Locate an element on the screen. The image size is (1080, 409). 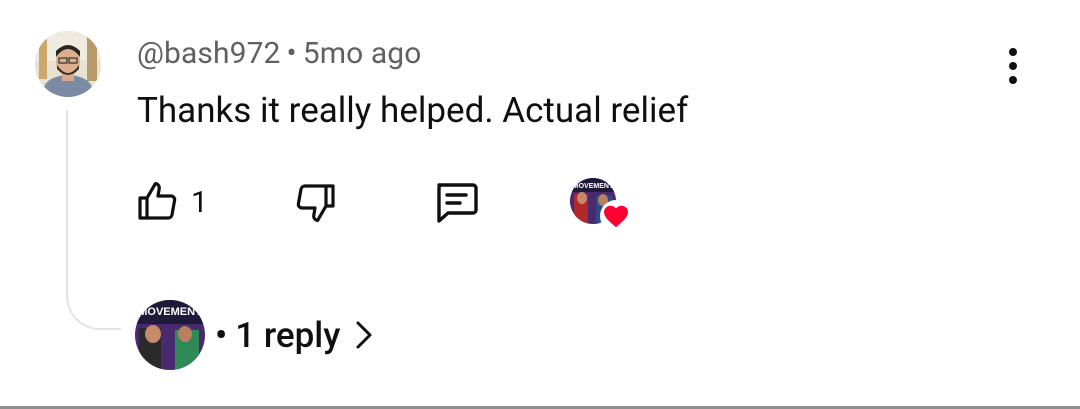
more-vertical-icon is located at coordinates (1013, 52).